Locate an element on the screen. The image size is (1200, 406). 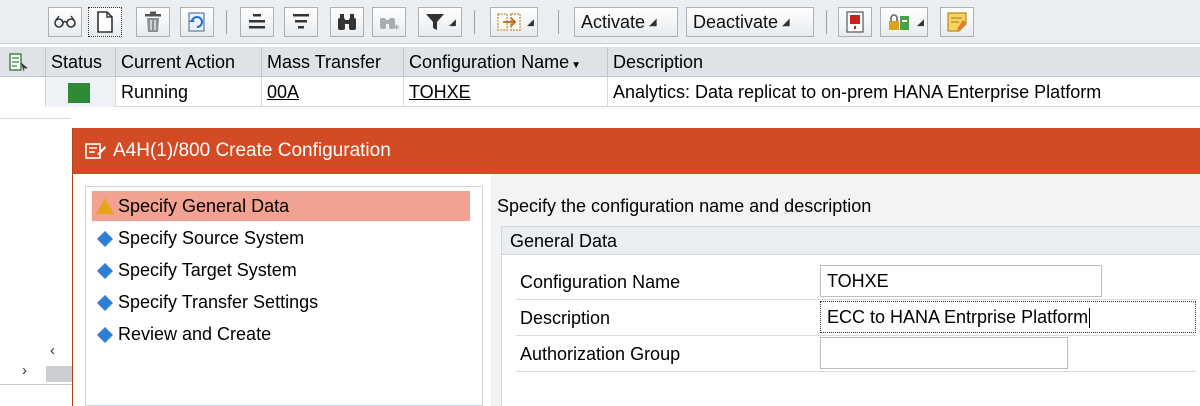
activate-button: Activate ◢ is located at coordinates (626, 22).